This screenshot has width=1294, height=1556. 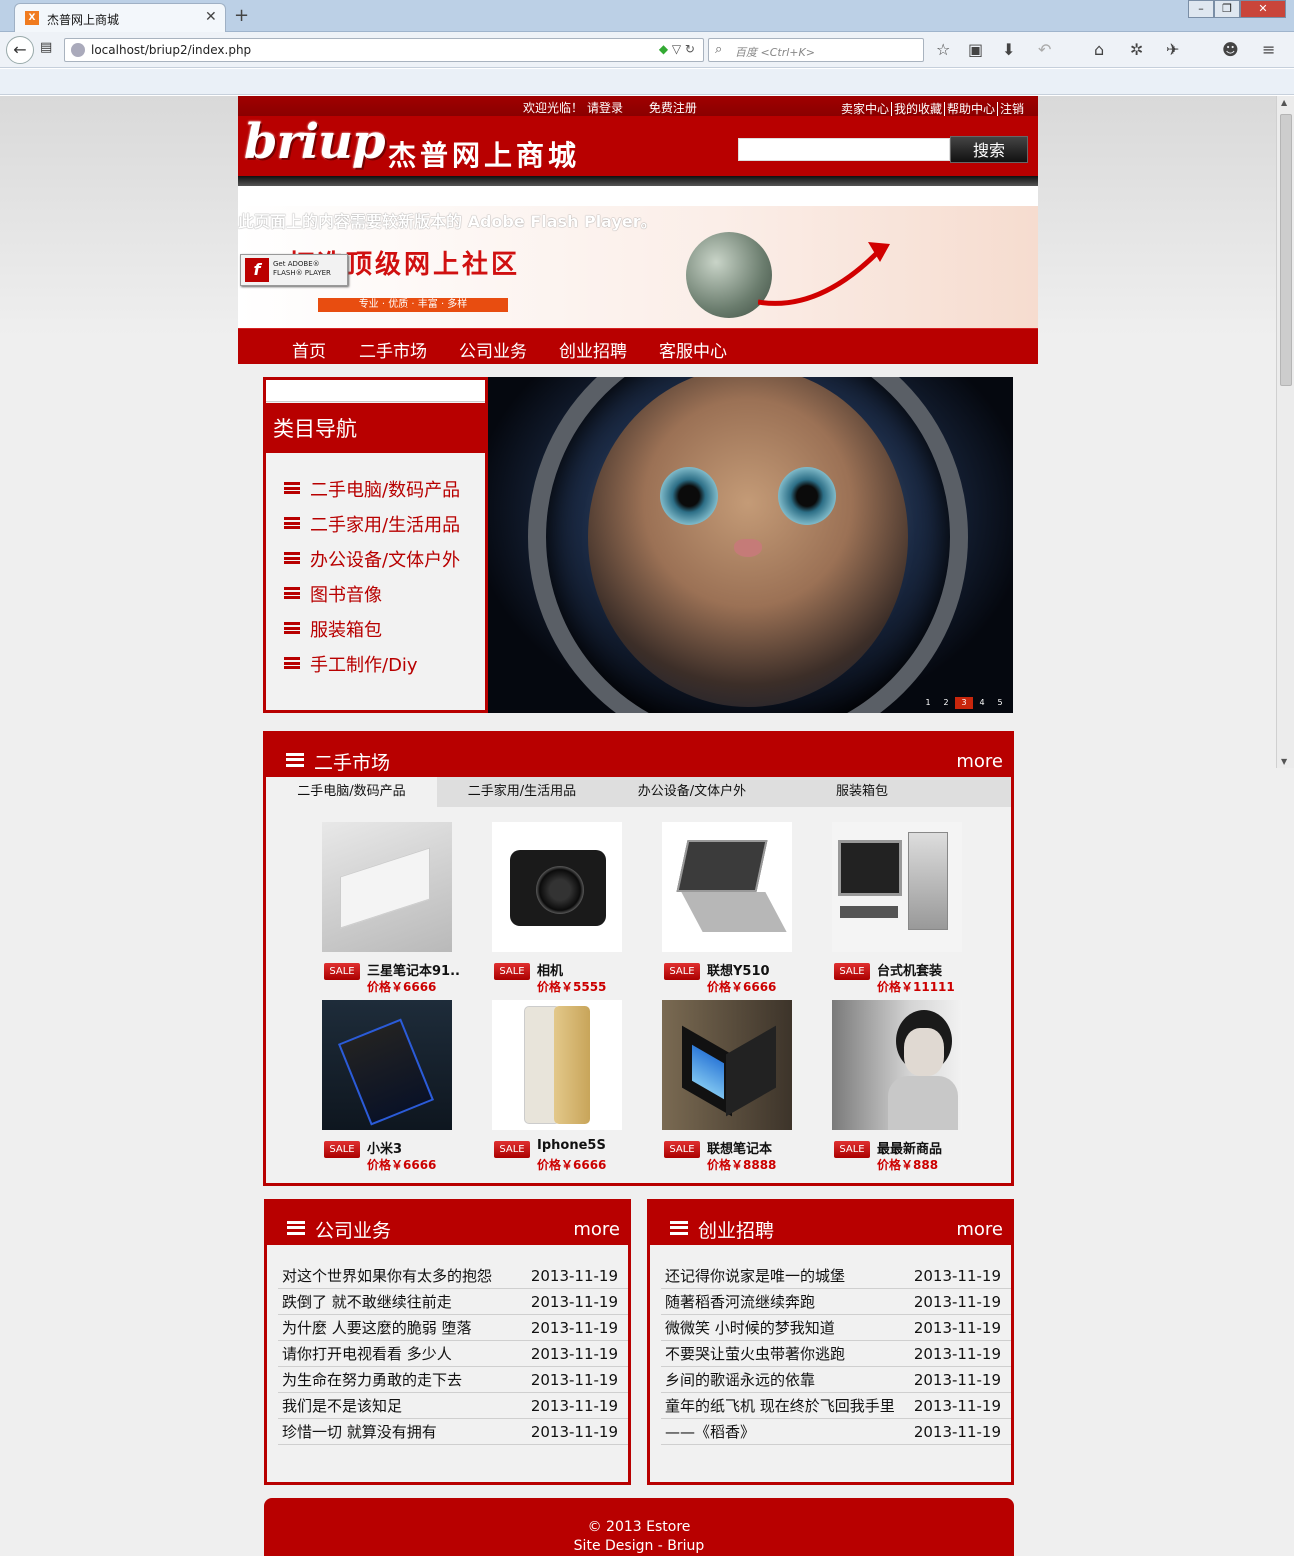 I want to click on news-item: 跌倒了 就不敢继续往前走 2013-11-19, so click(x=453, y=1302).